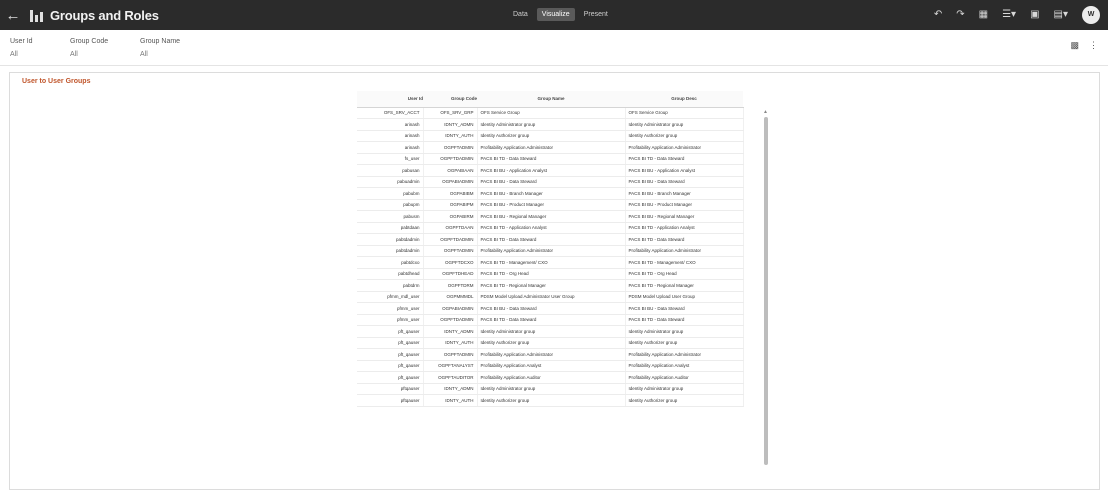  What do you see at coordinates (450, 320) in the screenshot?
I see `table-cell: OGPFTDADMIN` at bounding box center [450, 320].